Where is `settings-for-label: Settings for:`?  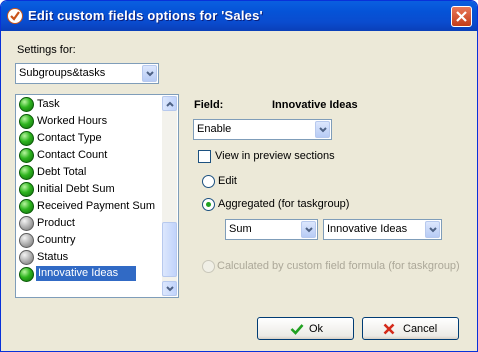
settings-for-label: Settings for: is located at coordinates (46, 50).